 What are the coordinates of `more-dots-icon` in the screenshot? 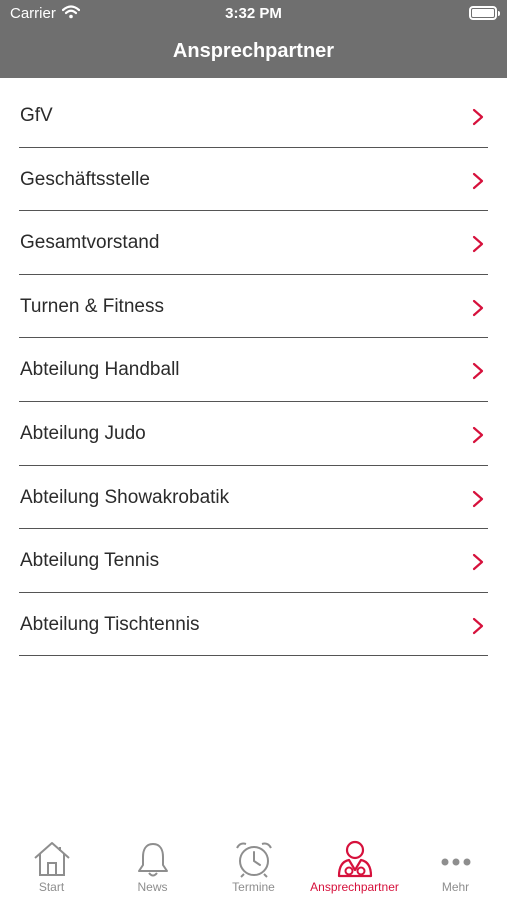 It's located at (455, 862).